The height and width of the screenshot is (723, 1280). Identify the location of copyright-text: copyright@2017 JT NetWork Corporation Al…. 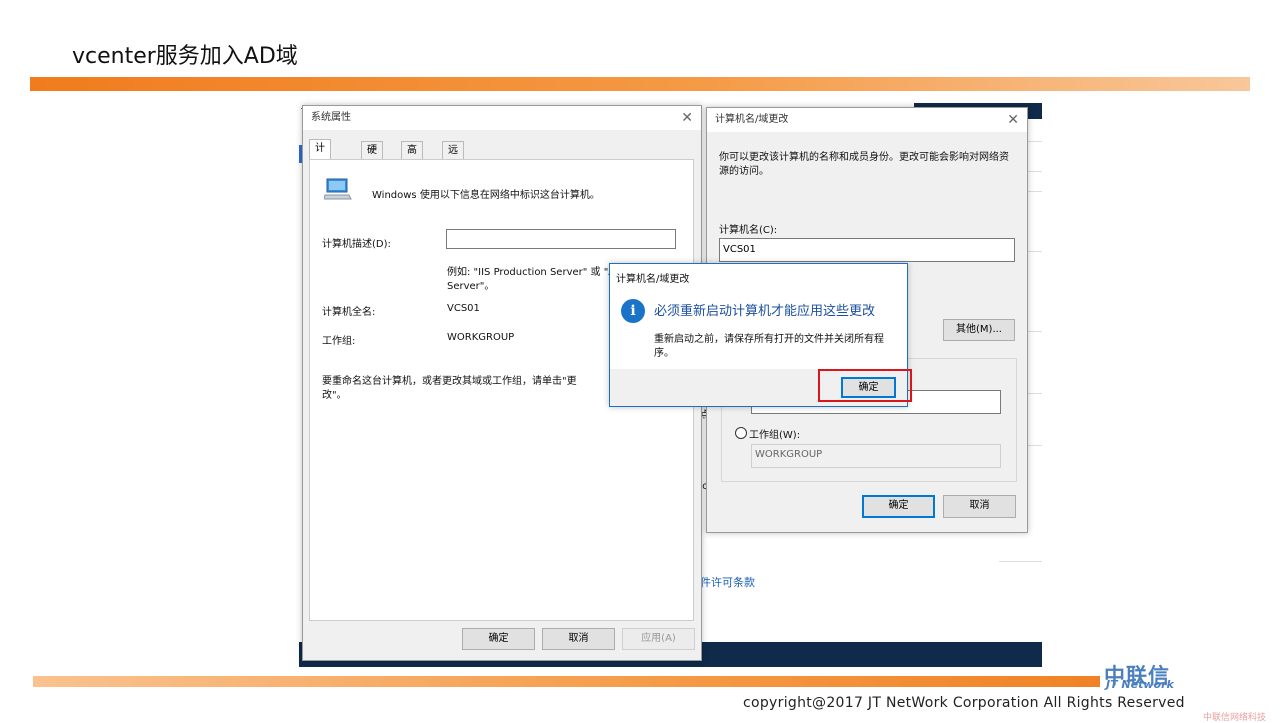
(964, 703).